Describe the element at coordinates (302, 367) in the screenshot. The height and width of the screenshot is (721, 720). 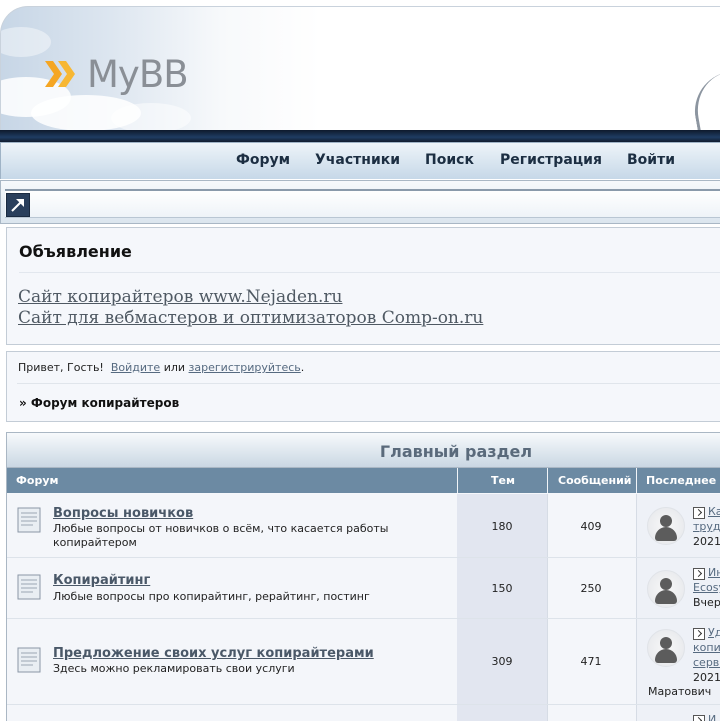
I see `period-text: .` at that location.